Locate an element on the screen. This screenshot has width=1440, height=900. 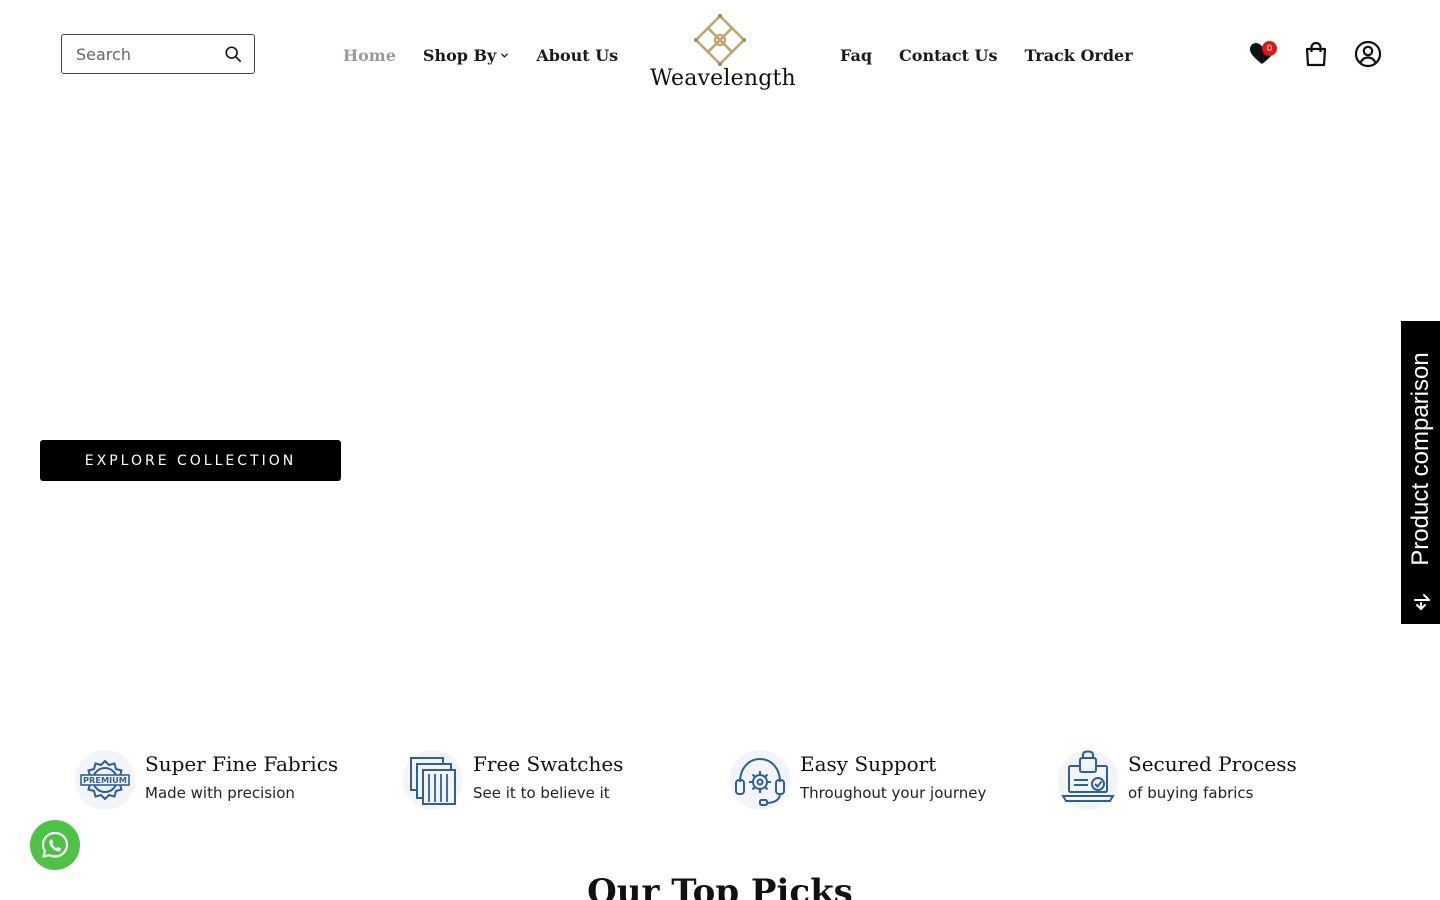
feature-subtitle: of buying fabrics is located at coordinates (1191, 793).